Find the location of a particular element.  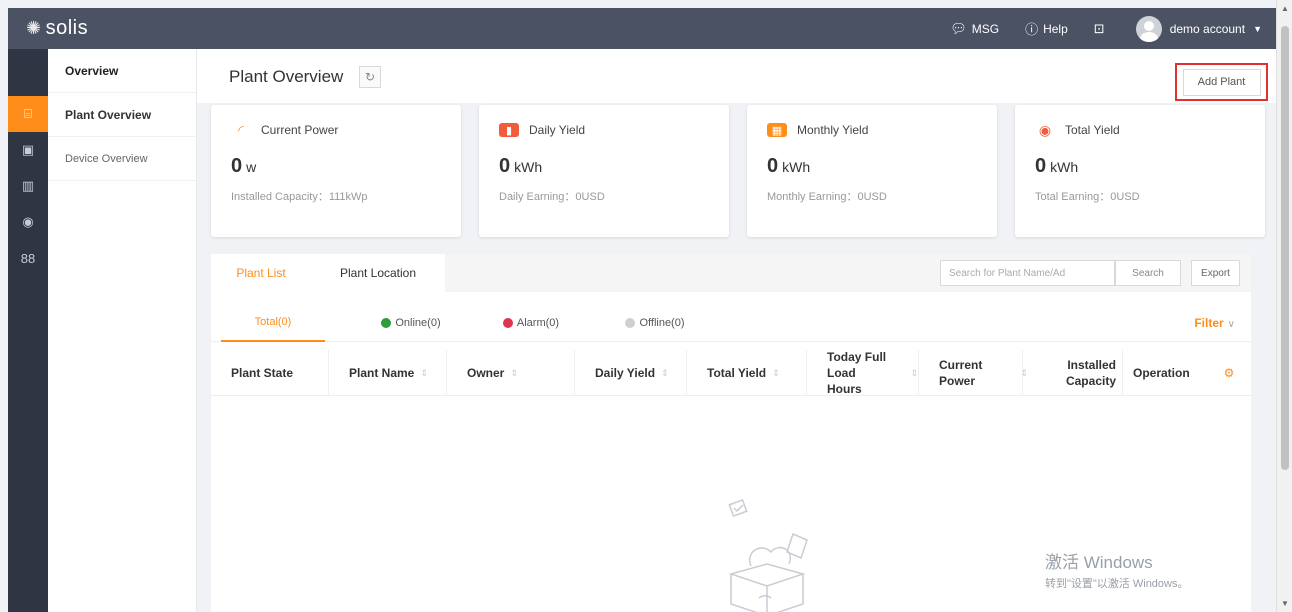

help-label: Help is located at coordinates (1055, 28).